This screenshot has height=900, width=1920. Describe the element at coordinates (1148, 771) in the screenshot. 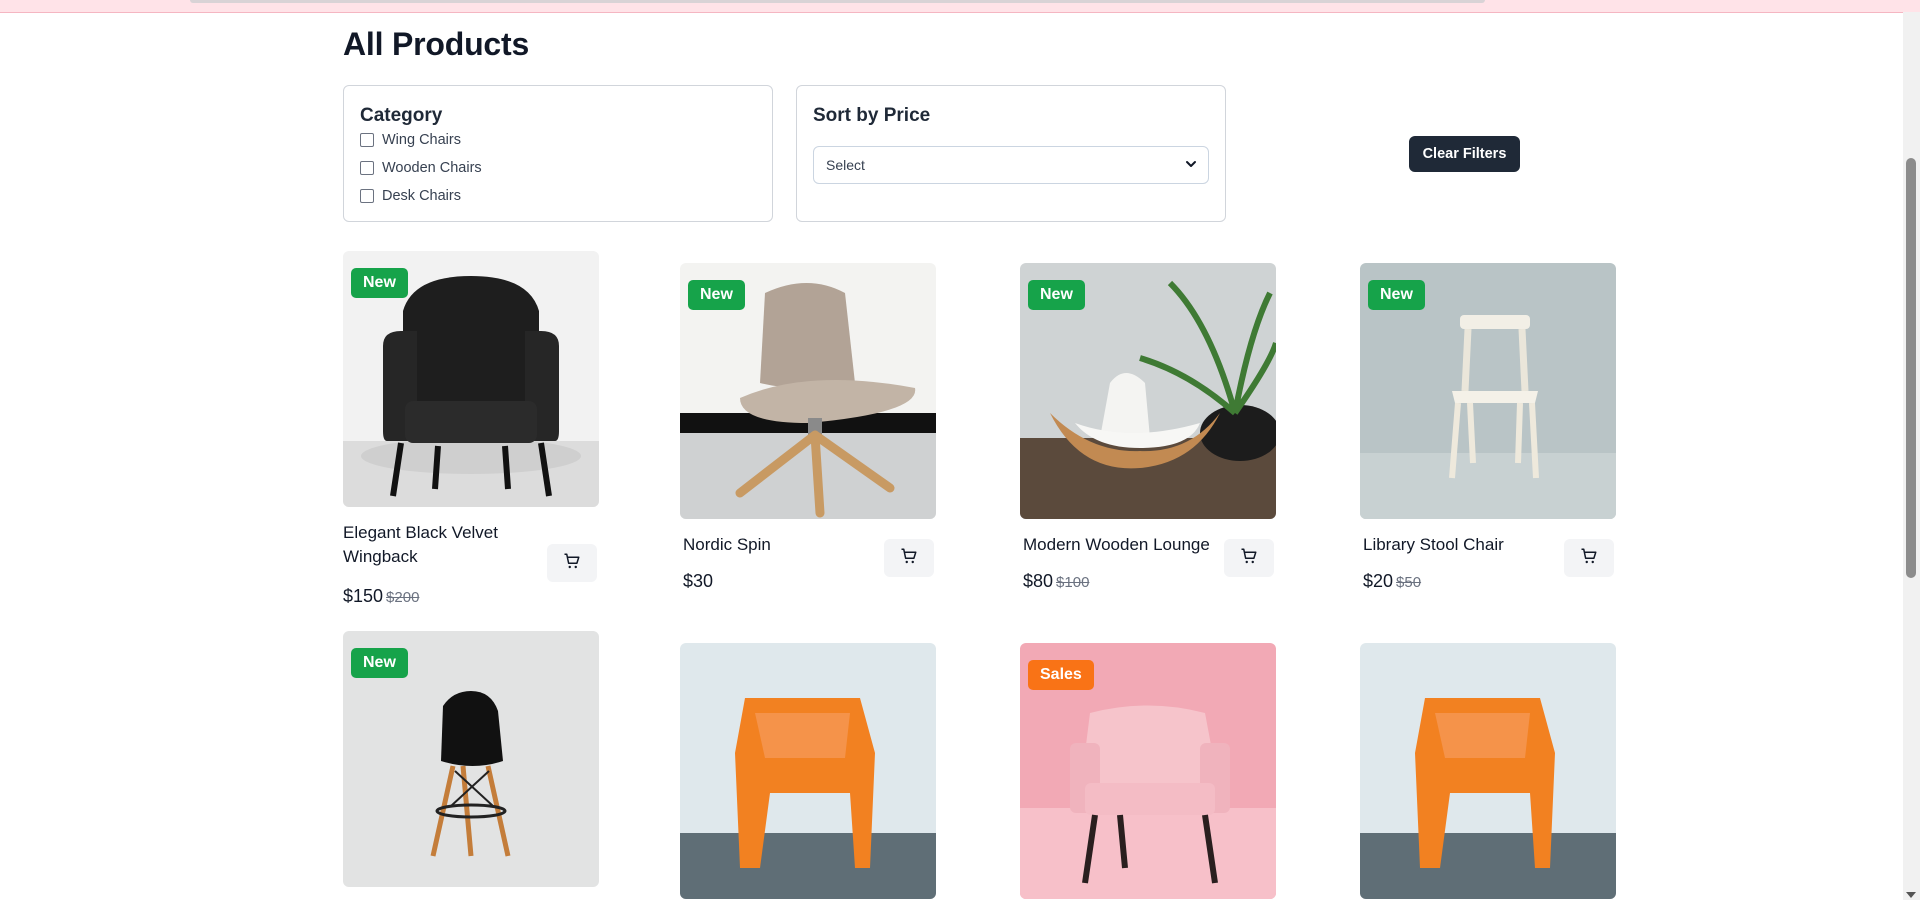

I see `product-image: Sales` at that location.